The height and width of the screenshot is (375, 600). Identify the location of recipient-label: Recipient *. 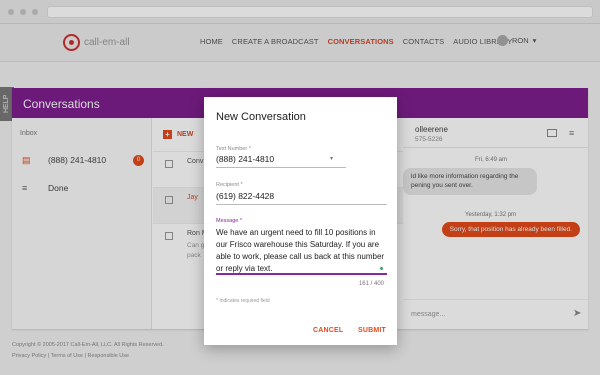
(229, 185).